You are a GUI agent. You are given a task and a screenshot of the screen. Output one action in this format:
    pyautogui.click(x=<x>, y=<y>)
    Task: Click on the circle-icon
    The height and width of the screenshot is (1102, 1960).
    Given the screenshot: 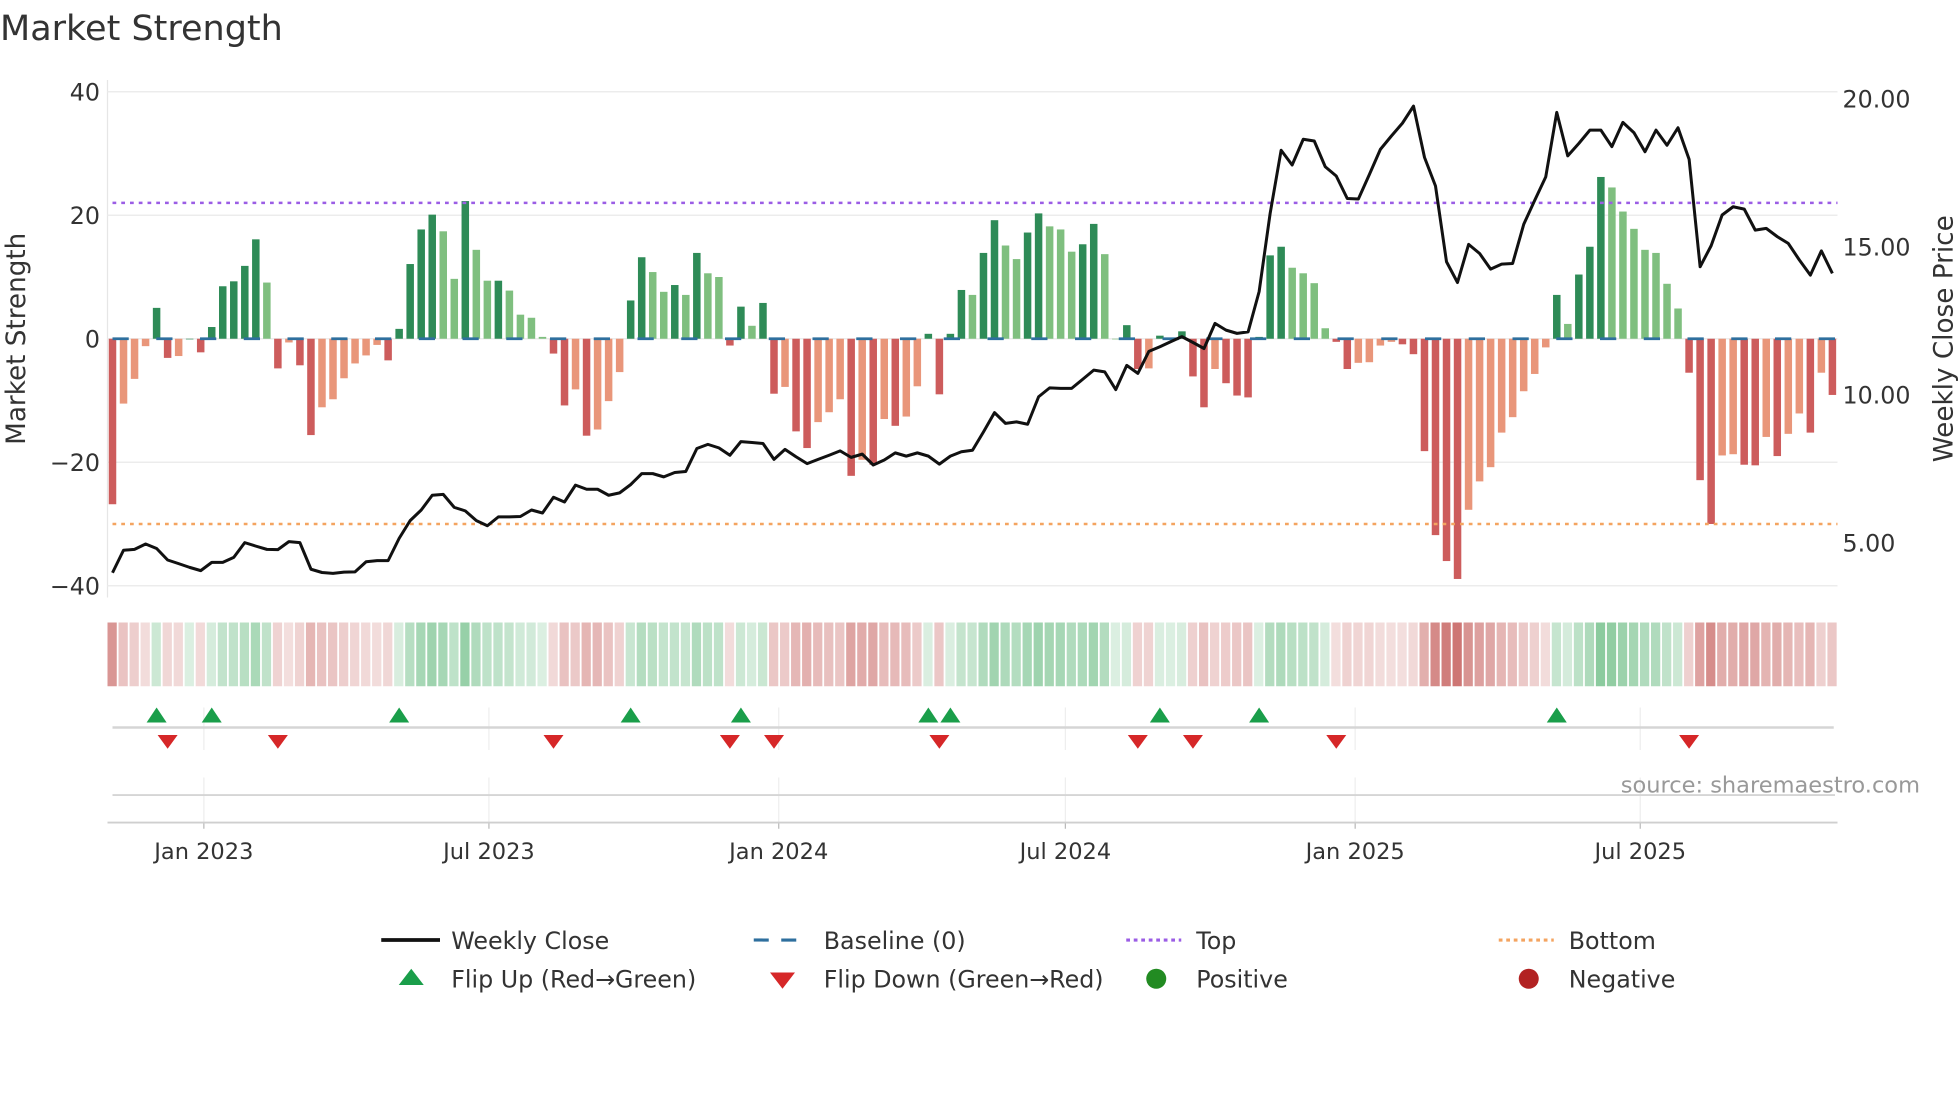 What is the action you would take?
    pyautogui.click(x=1156, y=978)
    